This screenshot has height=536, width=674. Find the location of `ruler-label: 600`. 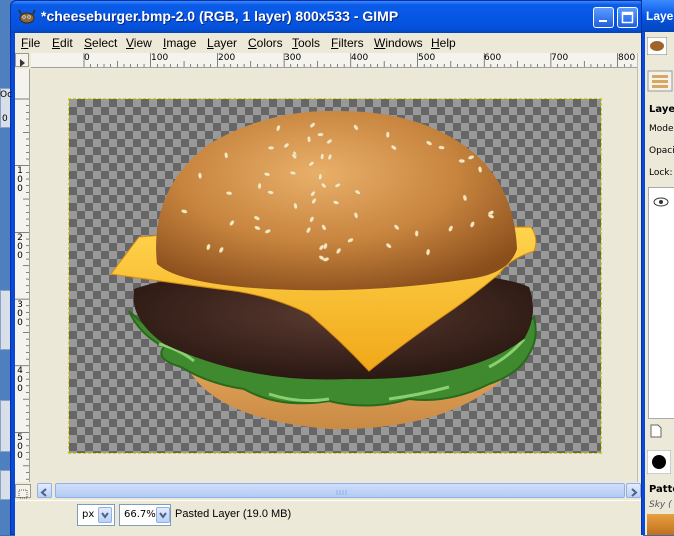

ruler-label: 600 is located at coordinates (493, 58).